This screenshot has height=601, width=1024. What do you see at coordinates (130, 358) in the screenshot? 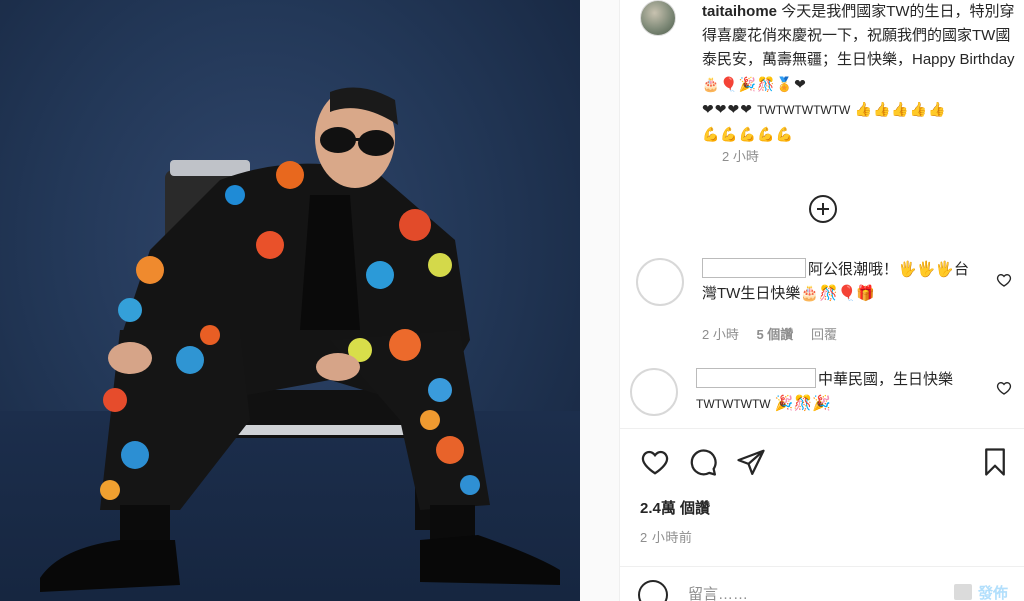
I see `hand-left` at bounding box center [130, 358].